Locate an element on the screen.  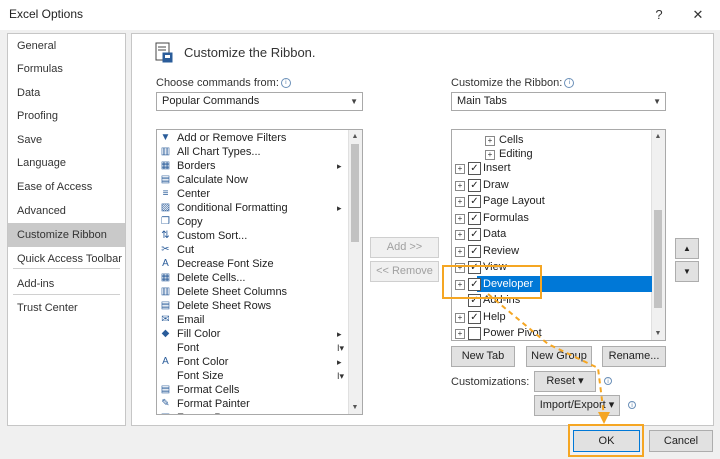
command-label: Conditional Formatting is located at coordinates (232, 208).